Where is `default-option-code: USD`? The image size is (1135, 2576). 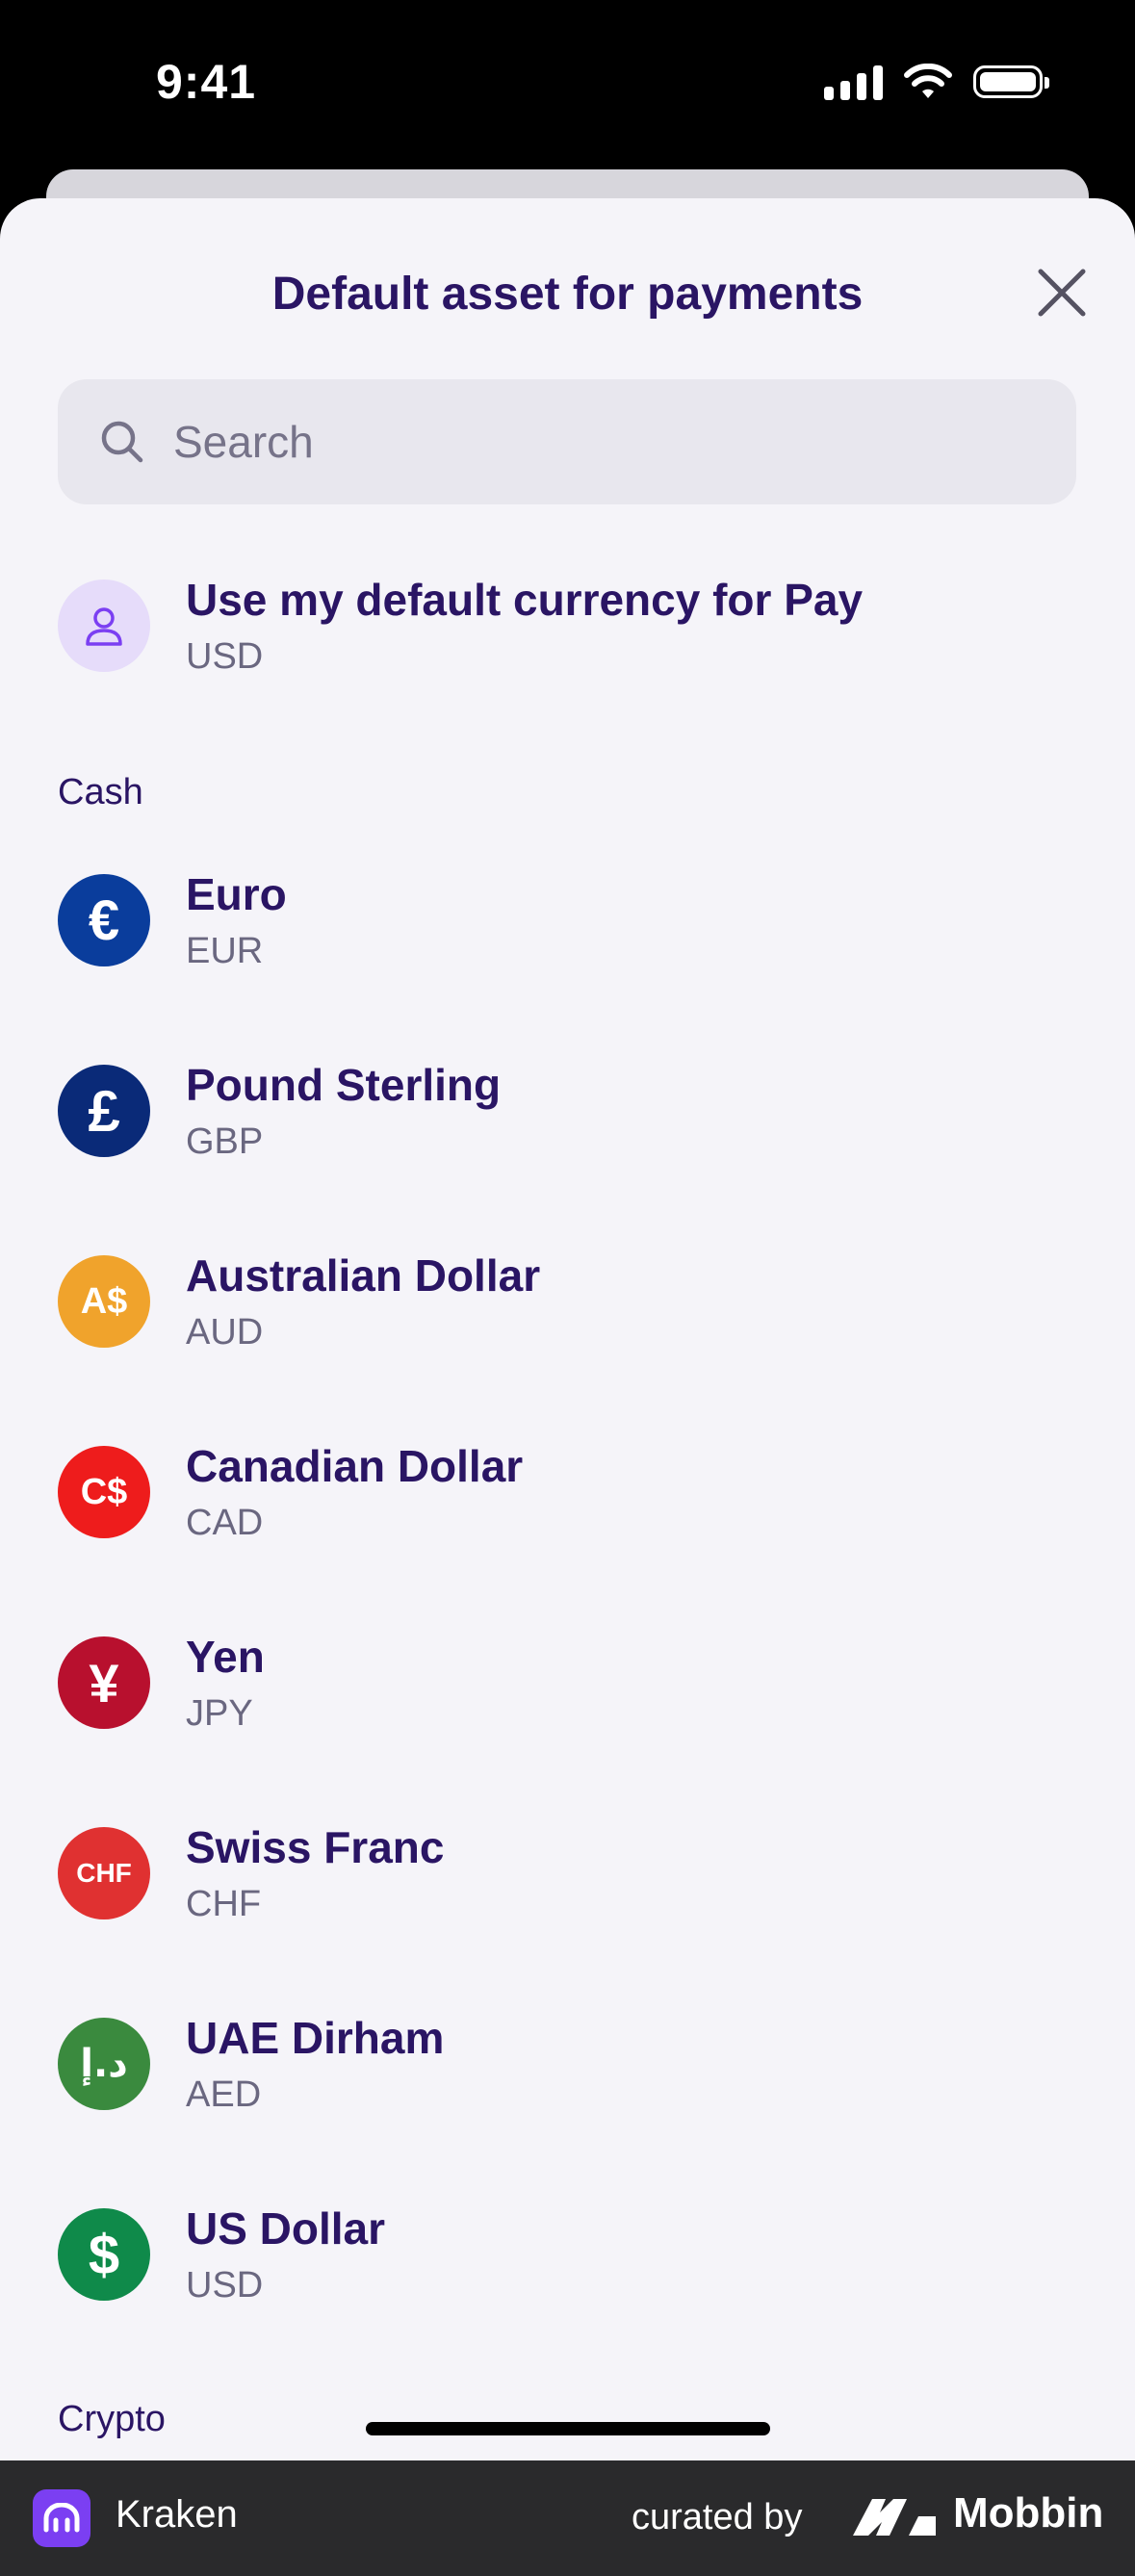
default-option-code: USD is located at coordinates (225, 656).